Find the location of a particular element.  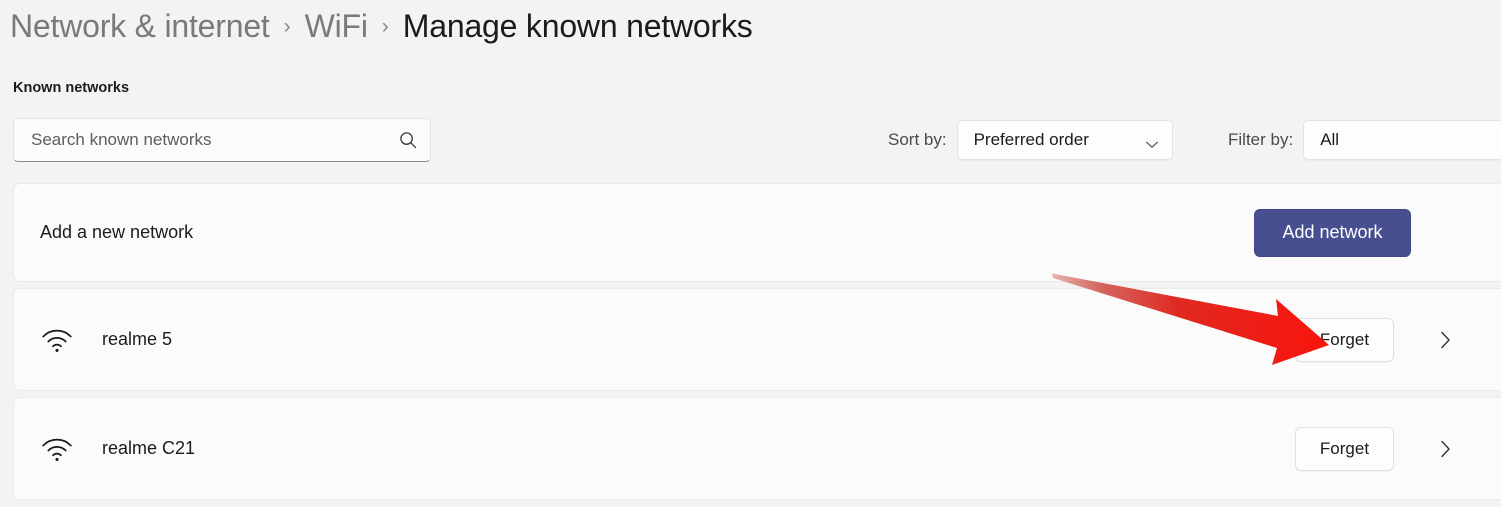

filter-by-value: All is located at coordinates (1330, 139).